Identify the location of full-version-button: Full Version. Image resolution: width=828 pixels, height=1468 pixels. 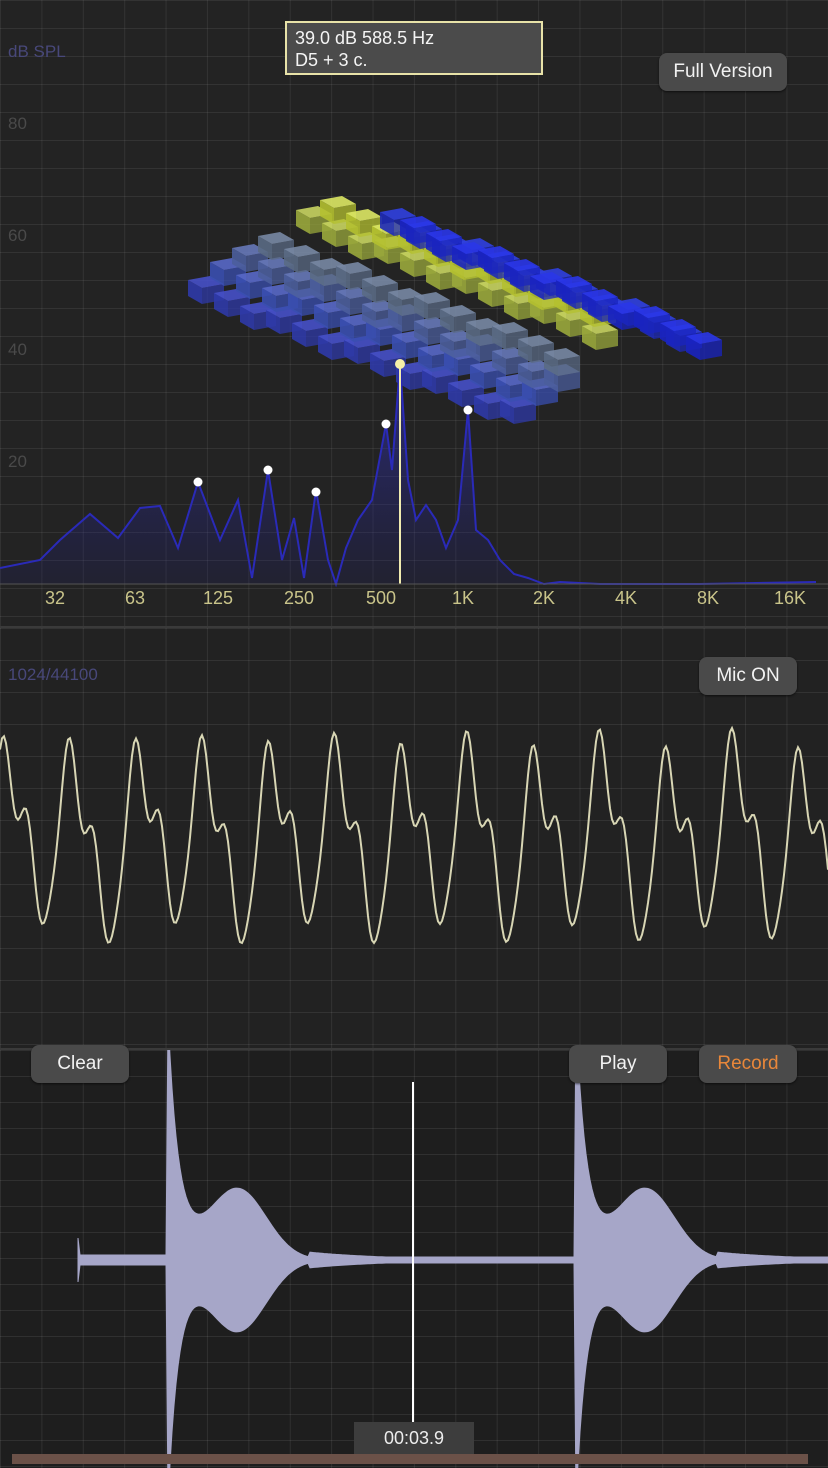
(723, 72).